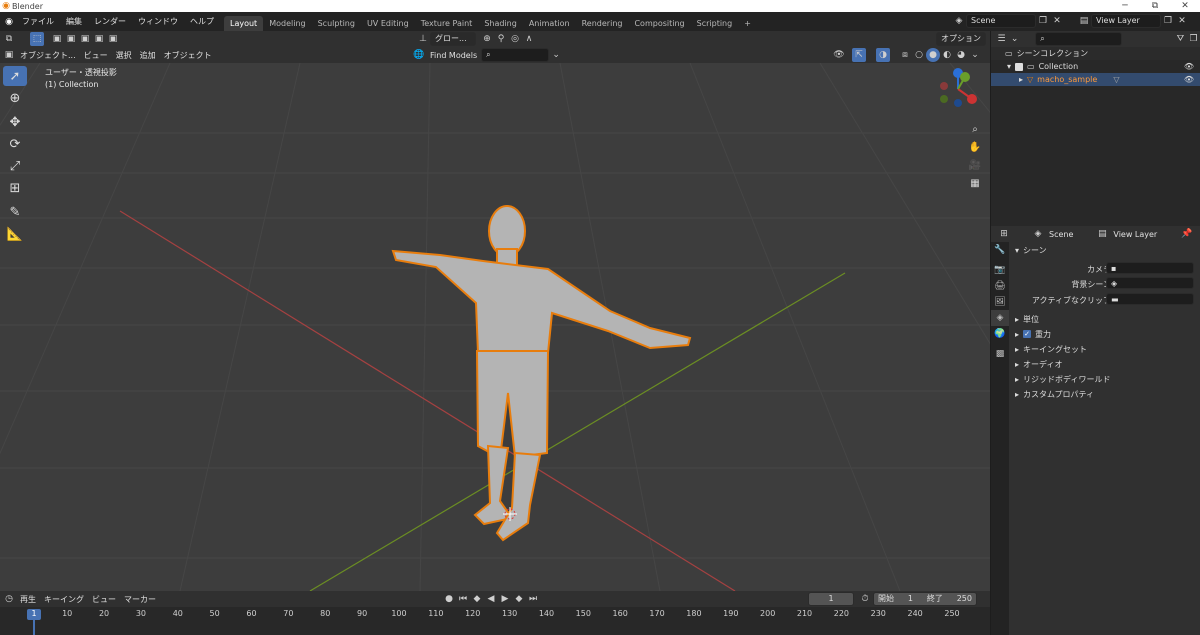 This screenshot has width=1200, height=635. What do you see at coordinates (747, 23) in the screenshot?
I see `add-workspace-button: +` at bounding box center [747, 23].